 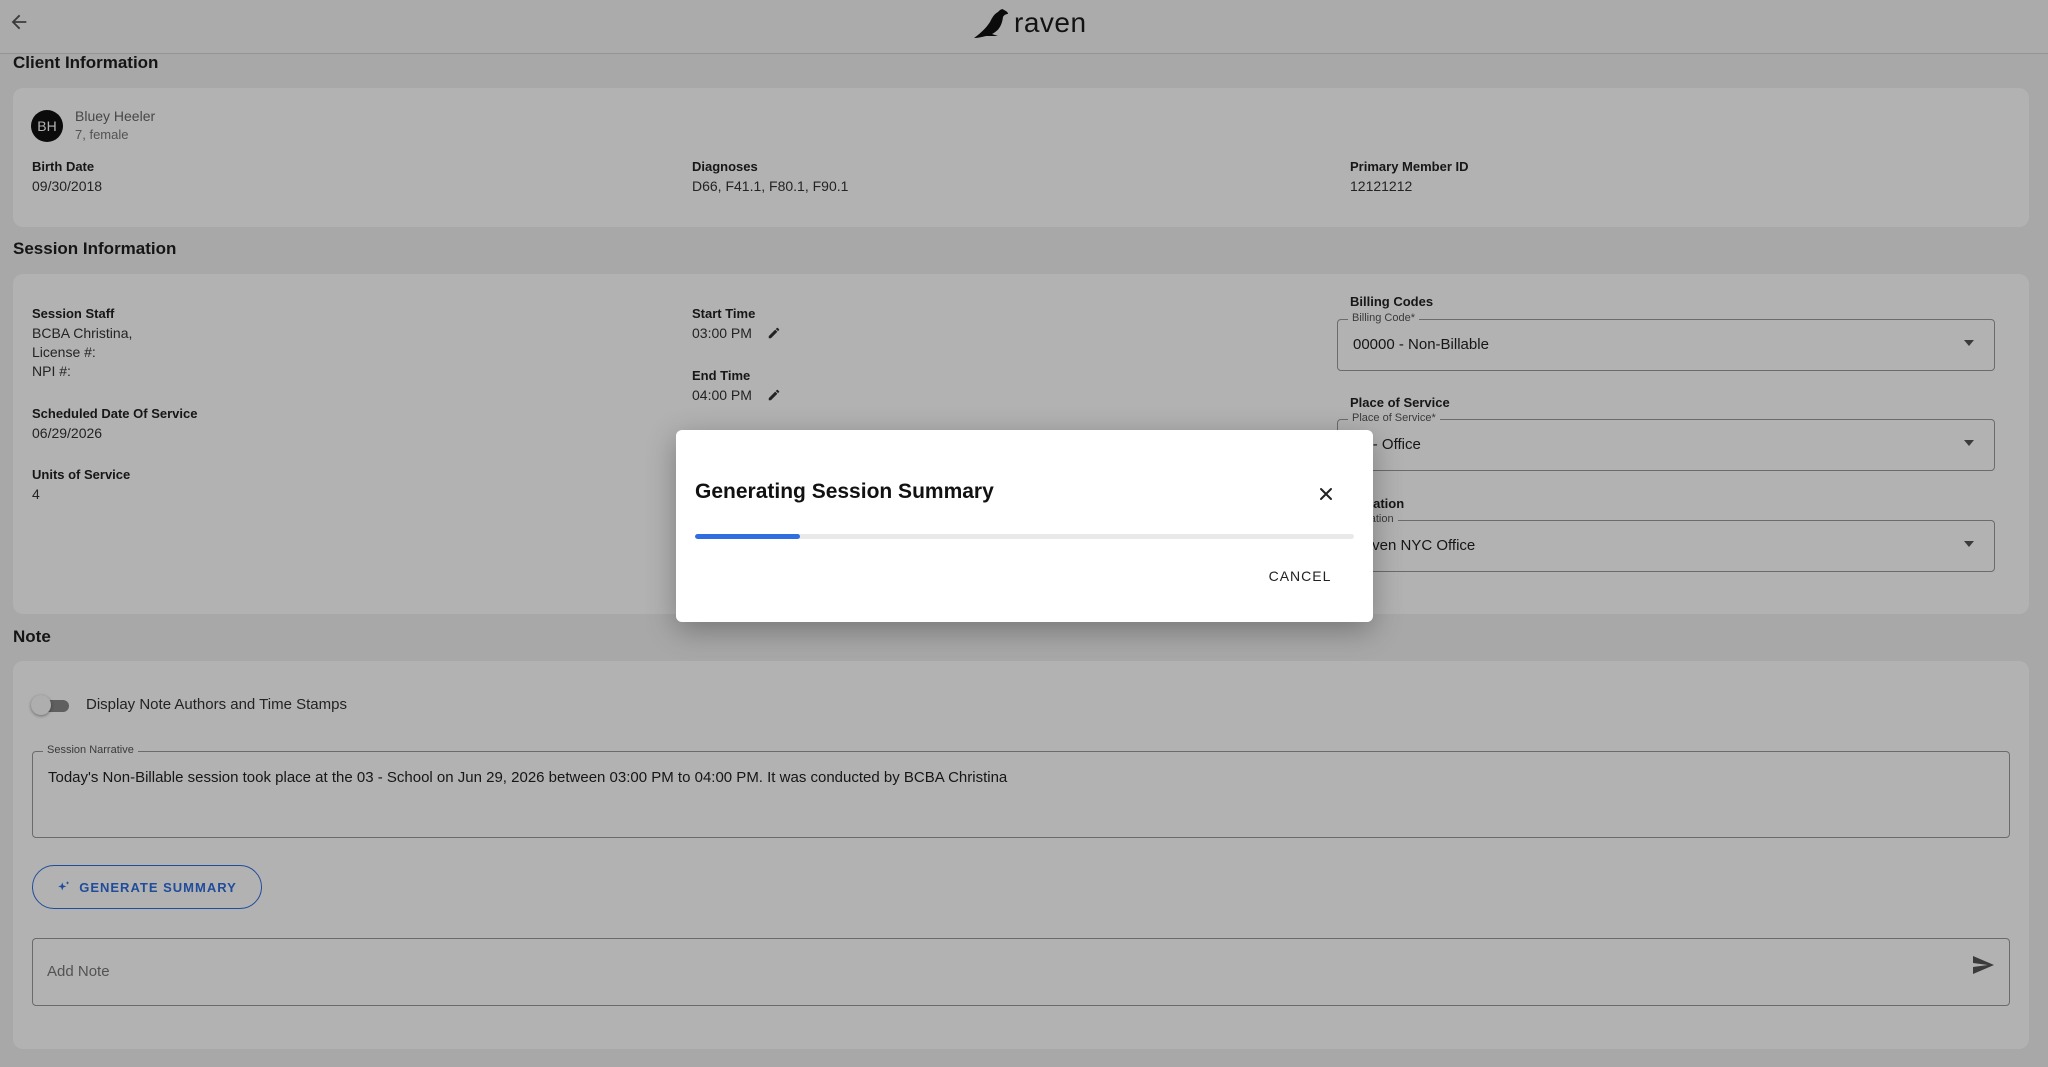 What do you see at coordinates (1300, 576) in the screenshot?
I see `cancel-button: CANCEL` at bounding box center [1300, 576].